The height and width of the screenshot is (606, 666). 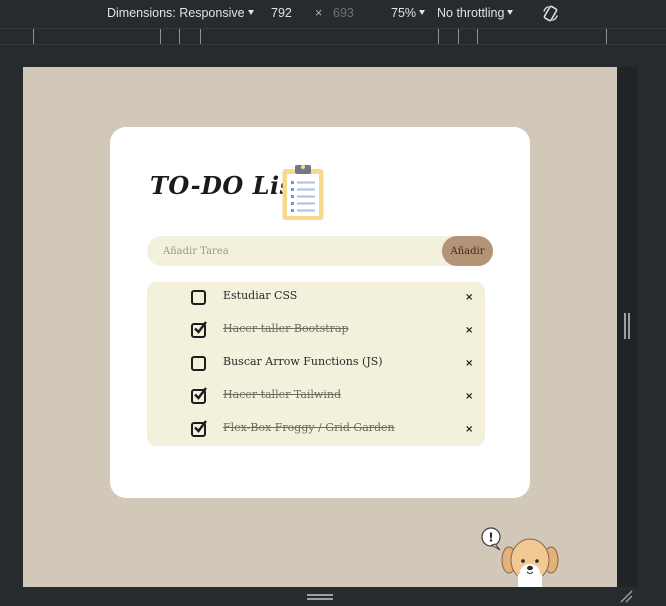 What do you see at coordinates (309, 427) in the screenshot?
I see `task-label: Flex-Box Froggy / Grid Garden` at bounding box center [309, 427].